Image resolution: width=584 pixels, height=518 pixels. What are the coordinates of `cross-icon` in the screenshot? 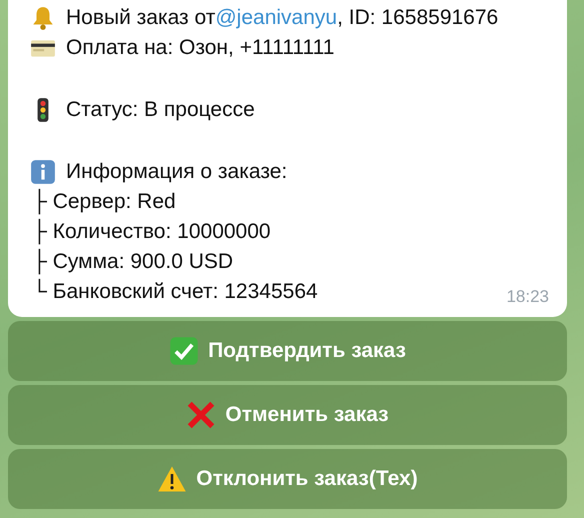 It's located at (201, 415).